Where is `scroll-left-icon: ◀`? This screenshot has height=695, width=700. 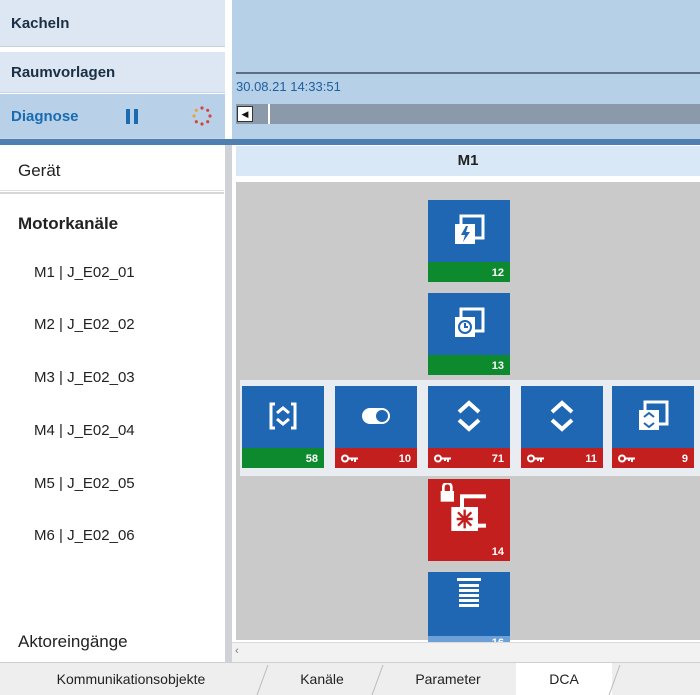
scroll-left-icon: ◀ is located at coordinates (245, 114).